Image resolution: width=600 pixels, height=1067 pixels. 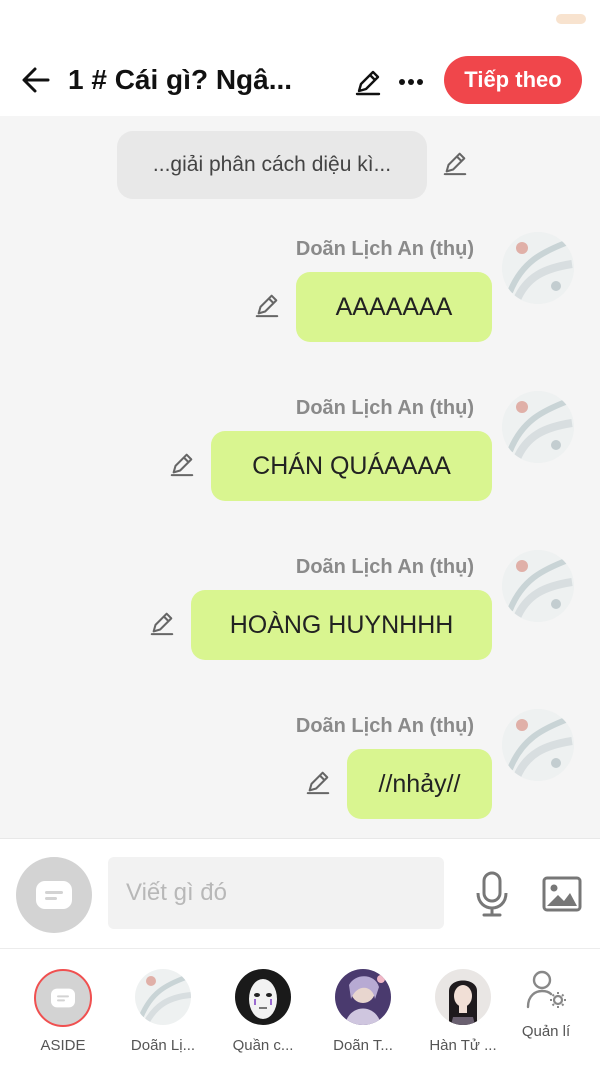 I want to click on aside-avatar, so click(x=63, y=998).